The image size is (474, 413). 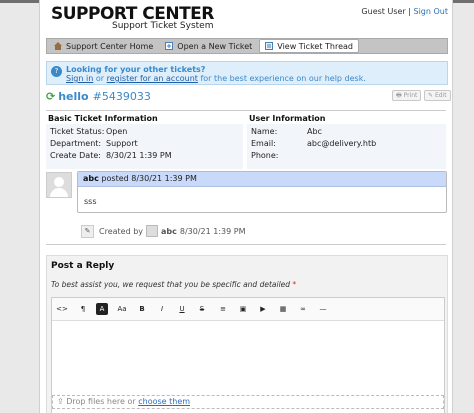 What do you see at coordinates (117, 131) in the screenshot?
I see `status-value: Open` at bounding box center [117, 131].